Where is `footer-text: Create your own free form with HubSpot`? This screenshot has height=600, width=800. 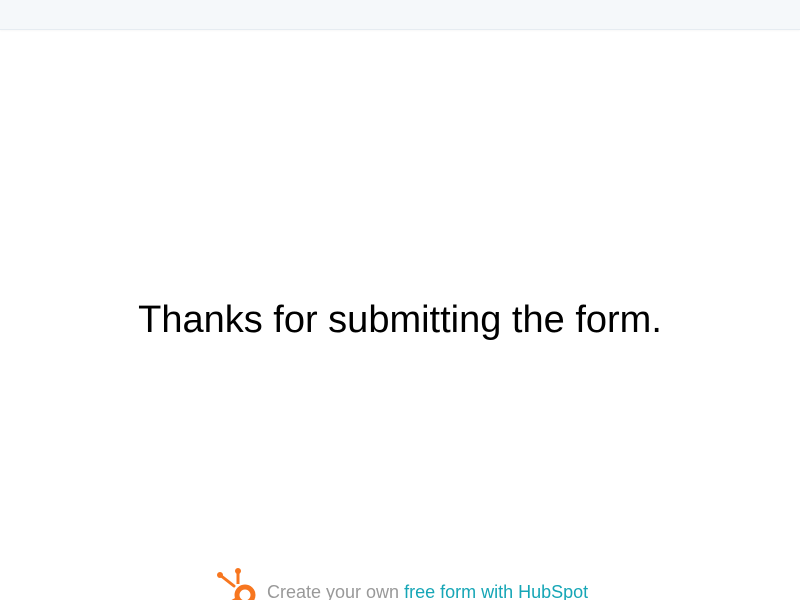
footer-text: Create your own free form with HubSpot is located at coordinates (427, 590).